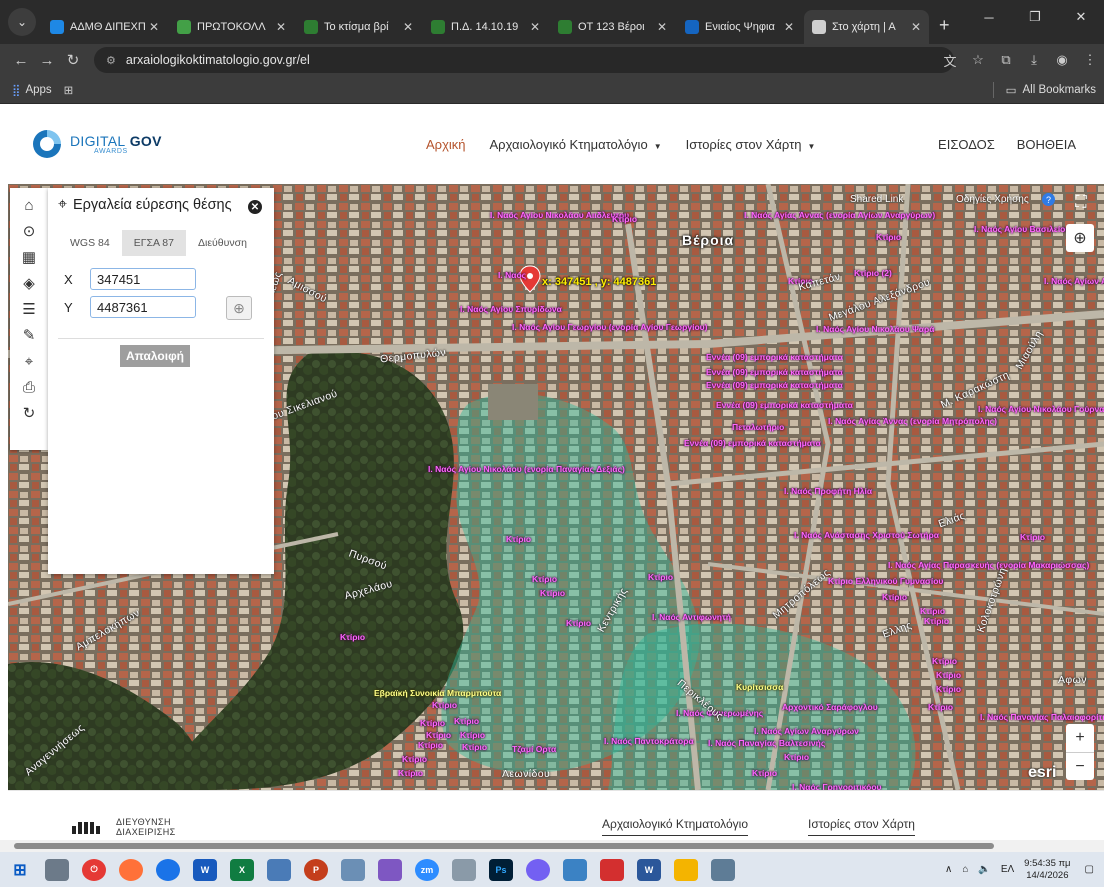  Describe the element at coordinates (885, 581) in the screenshot. I see `map-feature-label: Κτίριο Ελληνικού Γυμνασίου` at that location.